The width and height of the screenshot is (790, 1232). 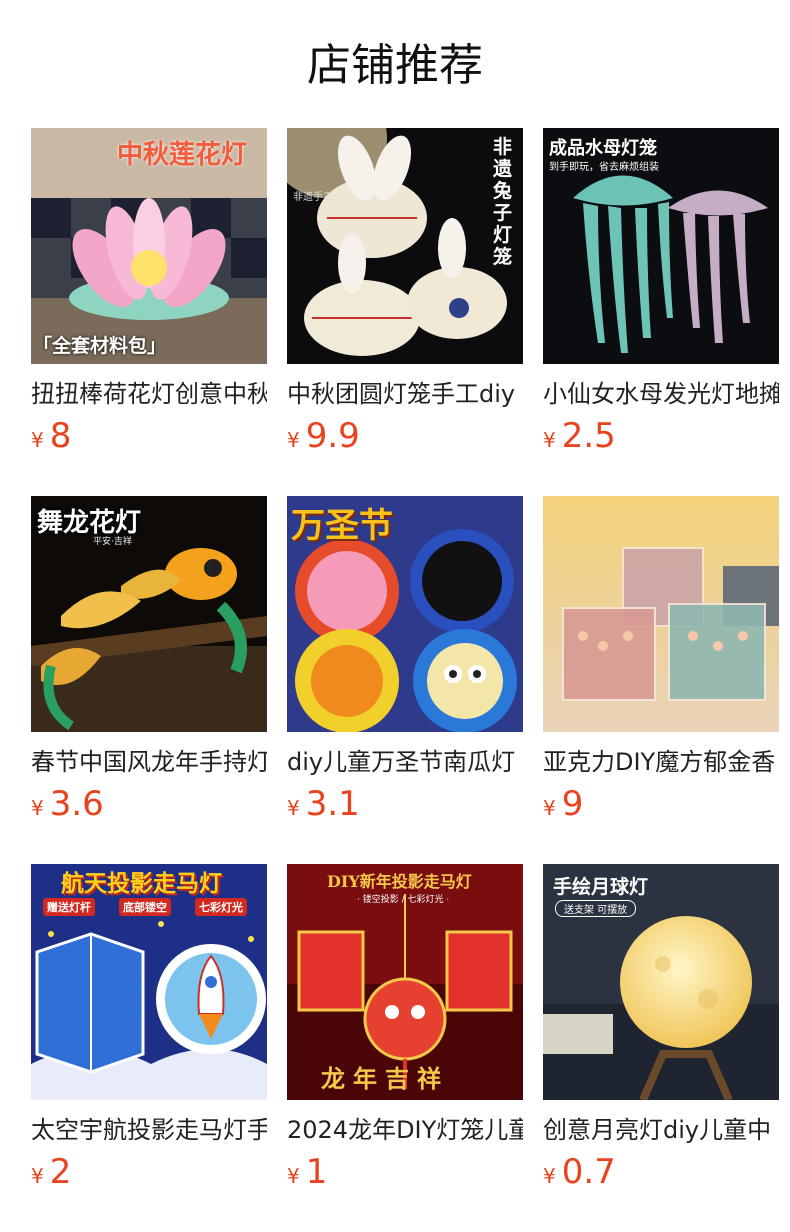 I want to click on product-title: 扭扭棒荷花灯创意中秋, so click(x=149, y=394).